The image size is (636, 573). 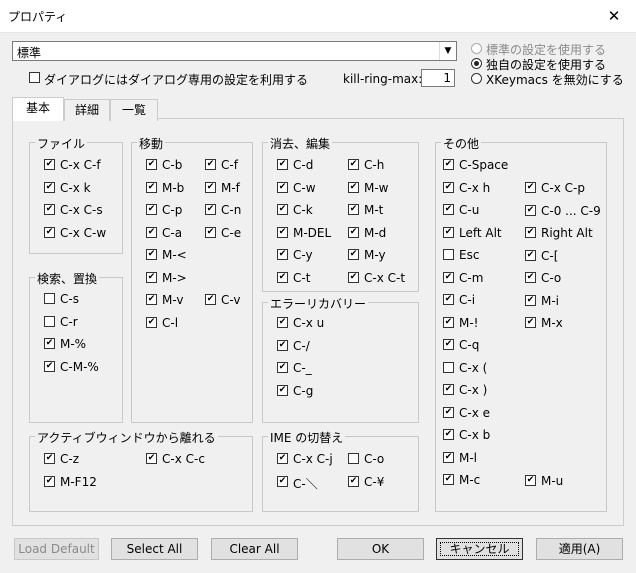 I want to click on checkbox-ime-2: ✔, so click(x=282, y=481).